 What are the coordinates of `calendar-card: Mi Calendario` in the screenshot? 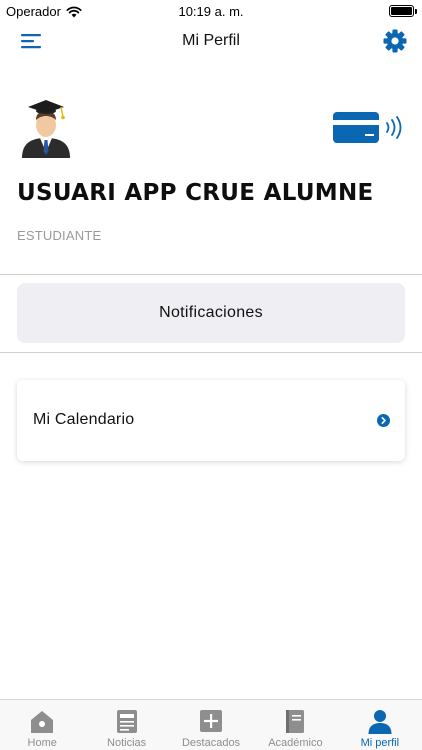 It's located at (211, 420).